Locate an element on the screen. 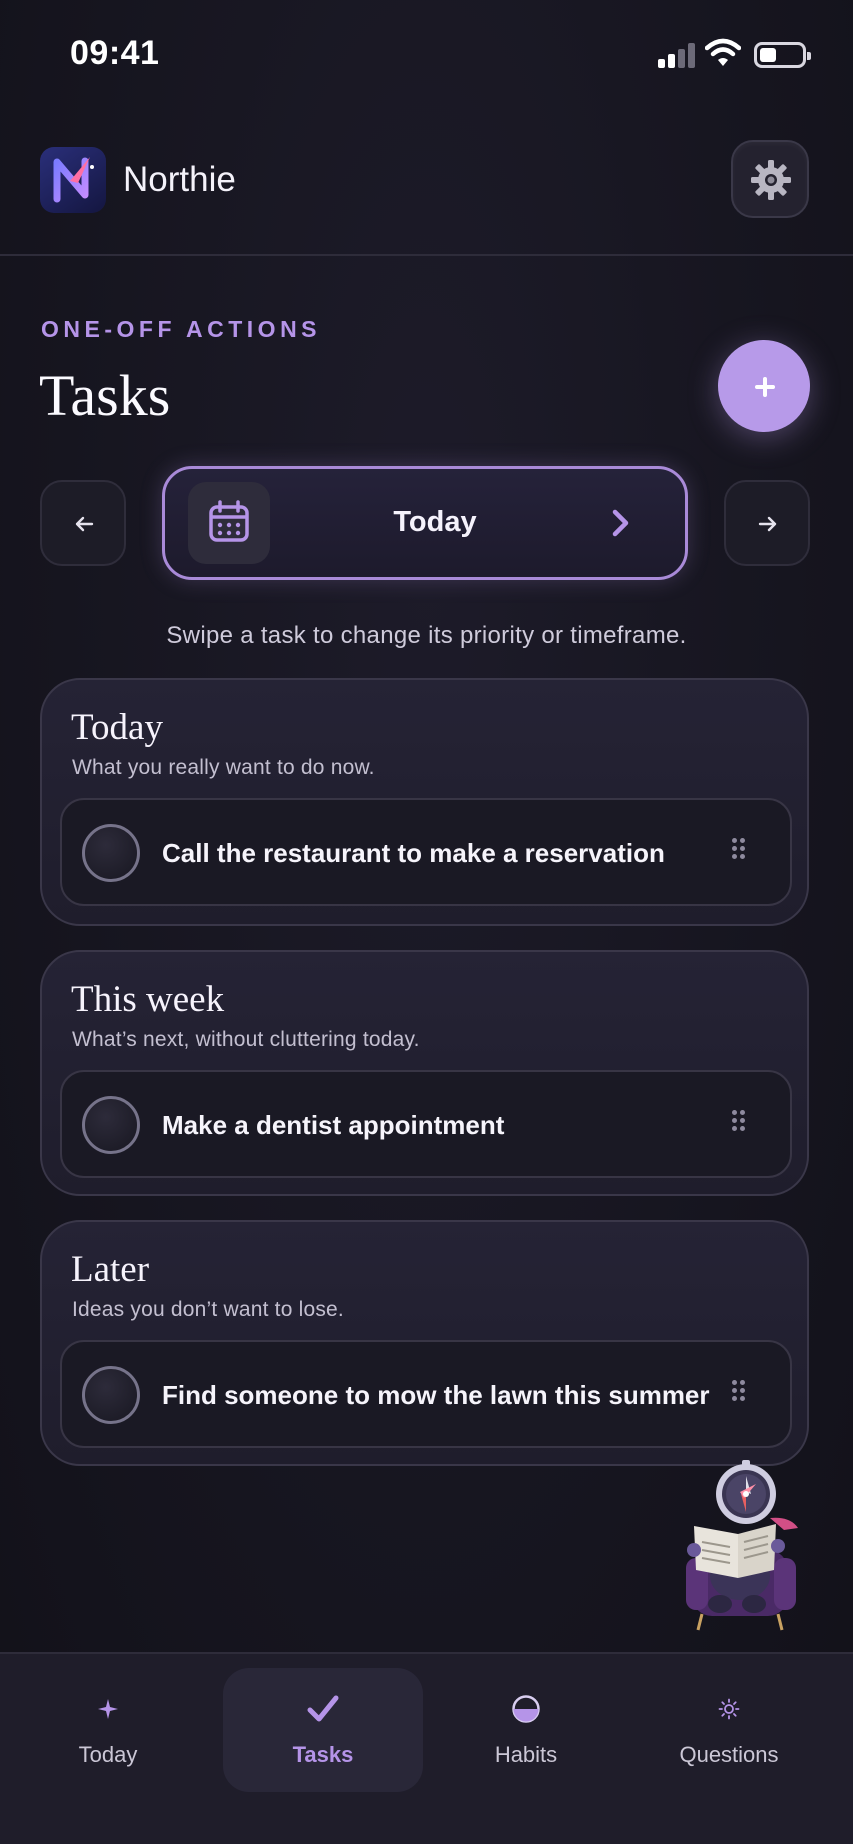  tab-label: Today is located at coordinates (108, 1754).